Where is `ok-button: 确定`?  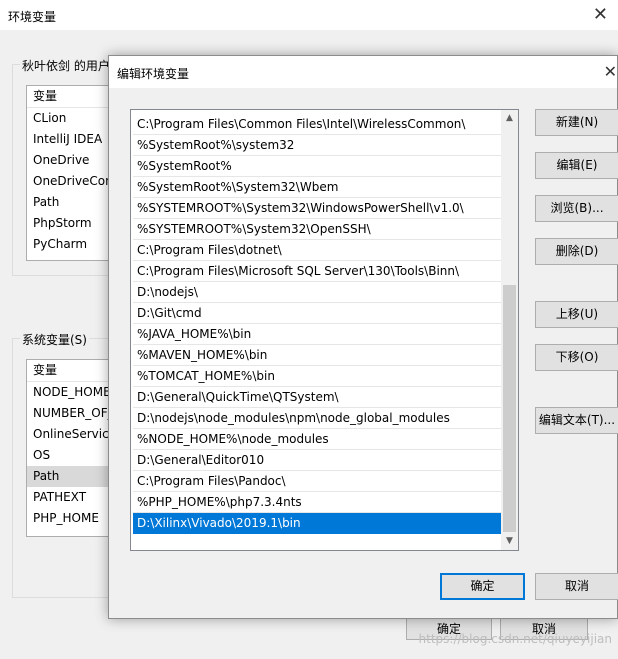 ok-button: 确定 is located at coordinates (482, 586).